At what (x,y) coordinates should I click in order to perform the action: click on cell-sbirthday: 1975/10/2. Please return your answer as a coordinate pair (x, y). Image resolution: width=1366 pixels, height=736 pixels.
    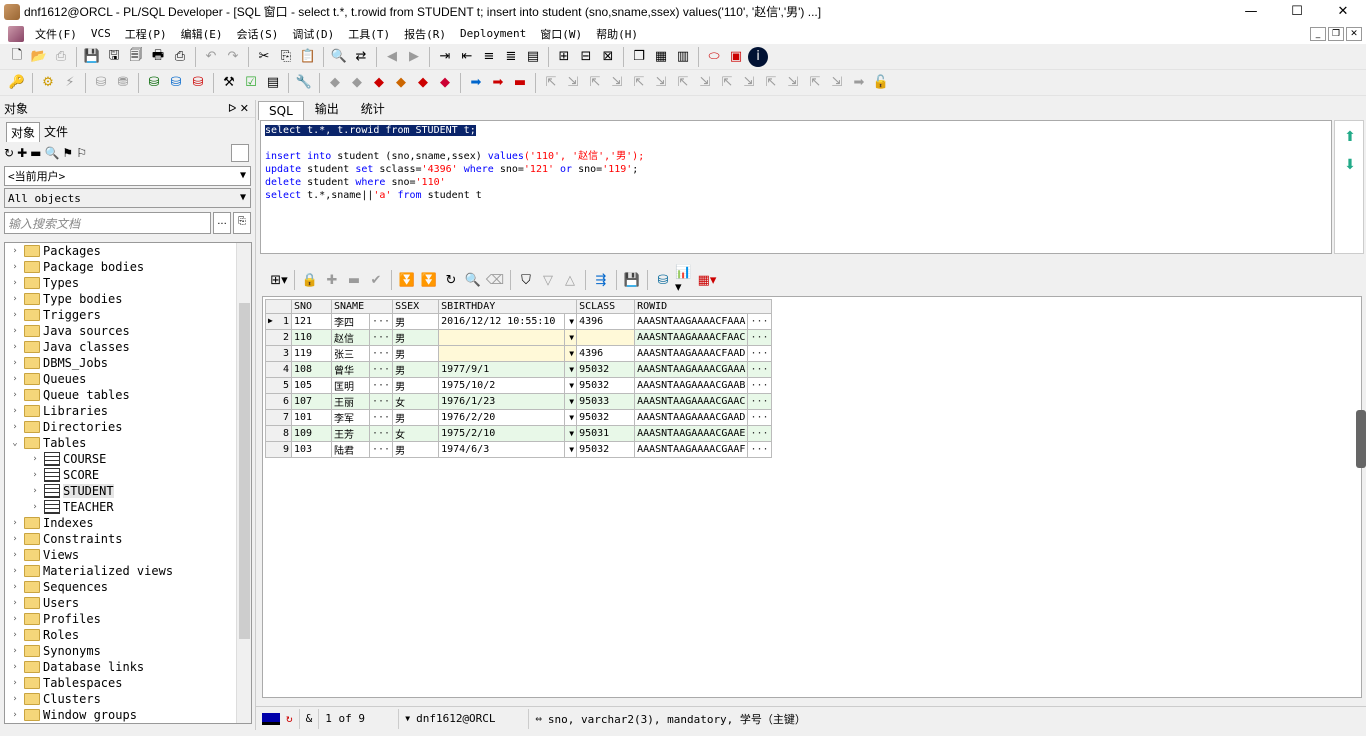
    Looking at the image, I should click on (502, 385).